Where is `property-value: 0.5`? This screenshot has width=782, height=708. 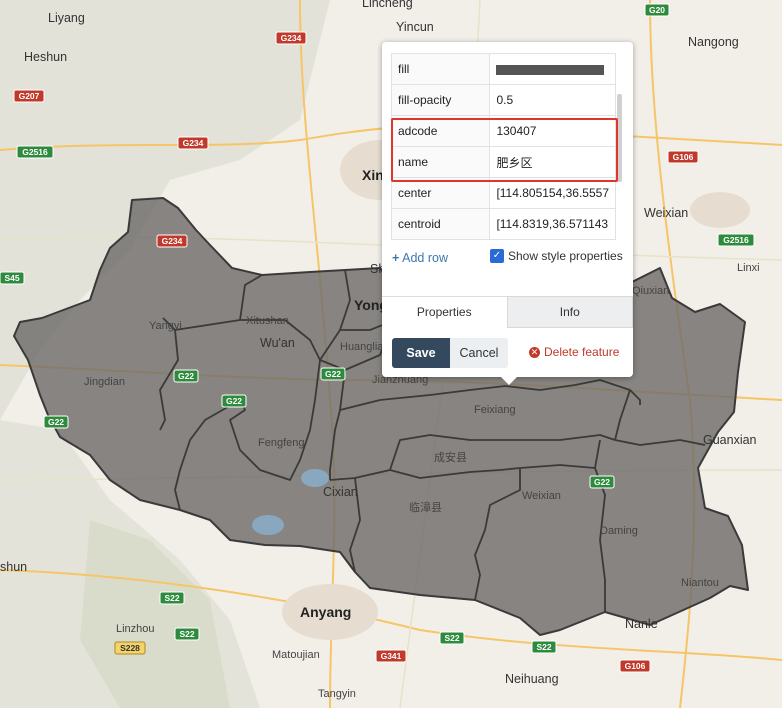
property-value: 0.5 is located at coordinates (552, 100).